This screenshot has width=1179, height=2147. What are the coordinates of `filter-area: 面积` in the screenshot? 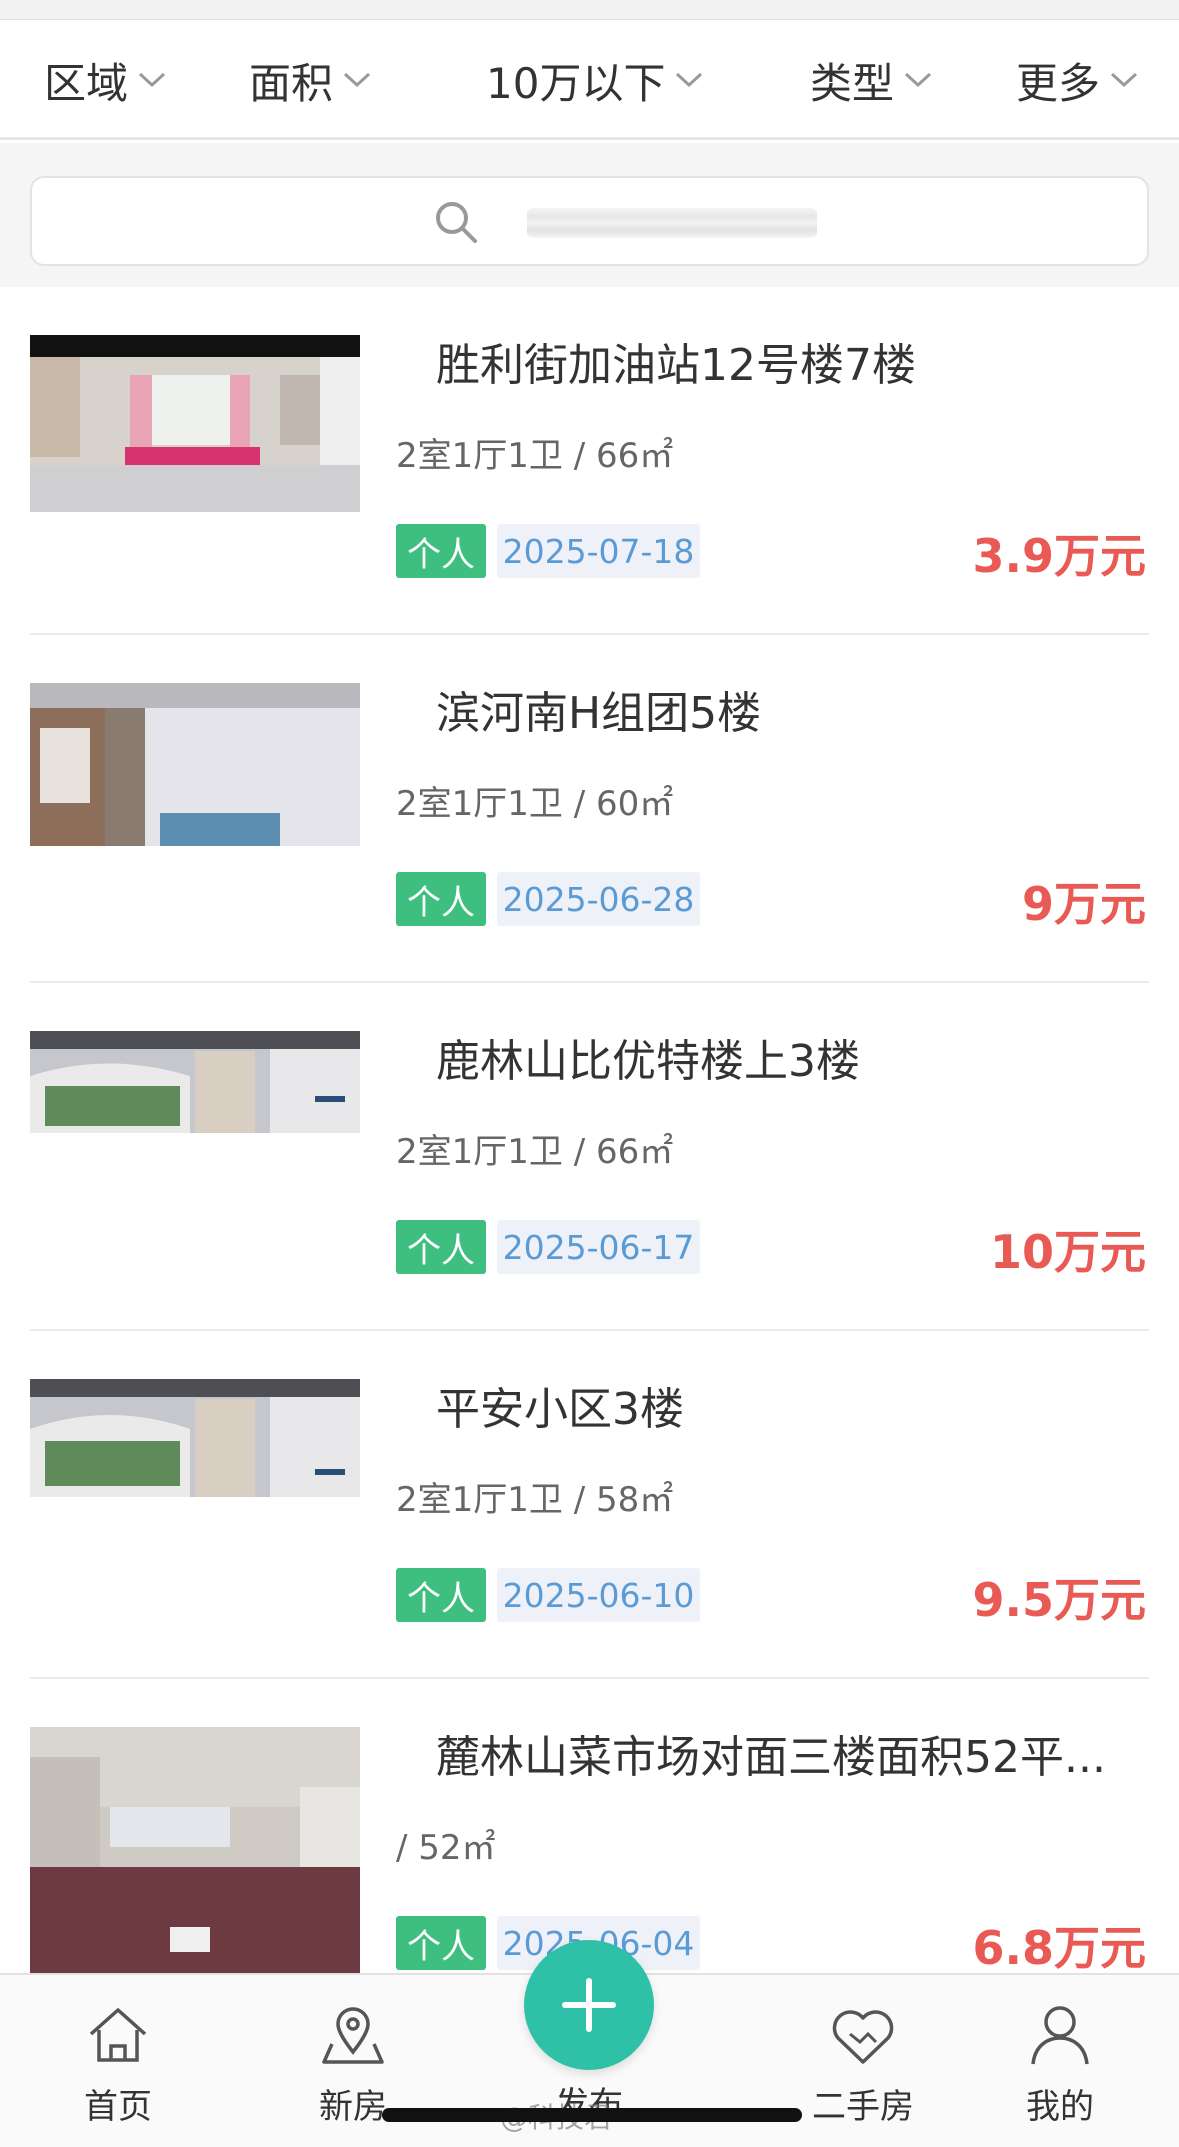 It's located at (312, 80).